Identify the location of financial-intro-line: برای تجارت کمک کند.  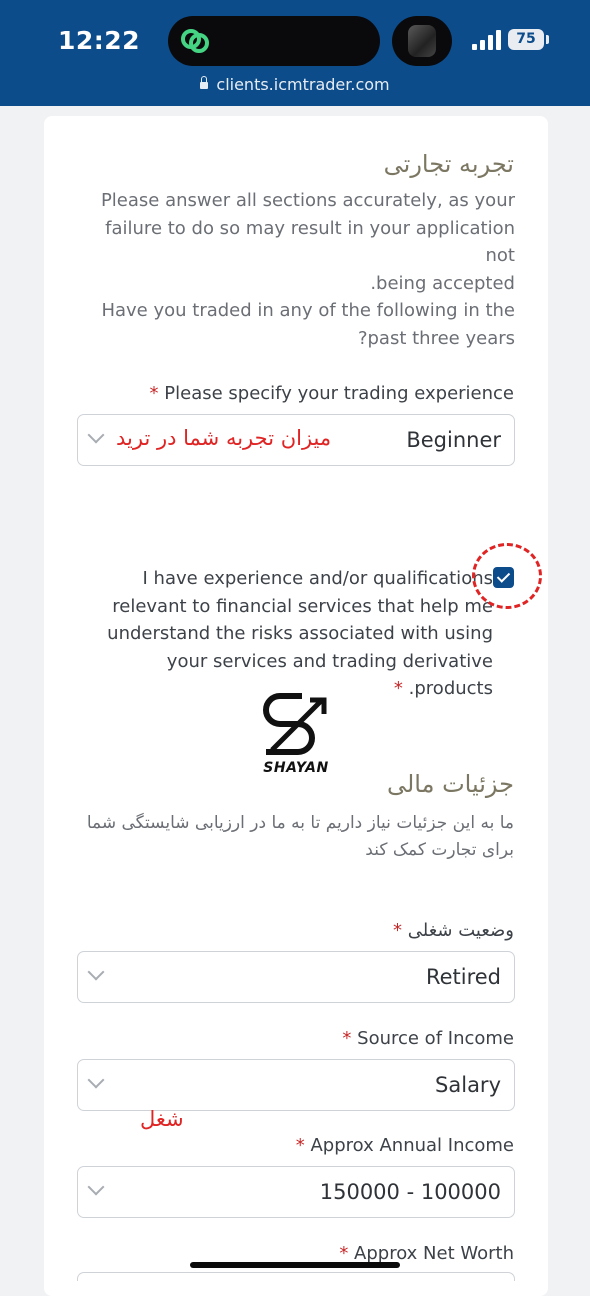
(439, 850).